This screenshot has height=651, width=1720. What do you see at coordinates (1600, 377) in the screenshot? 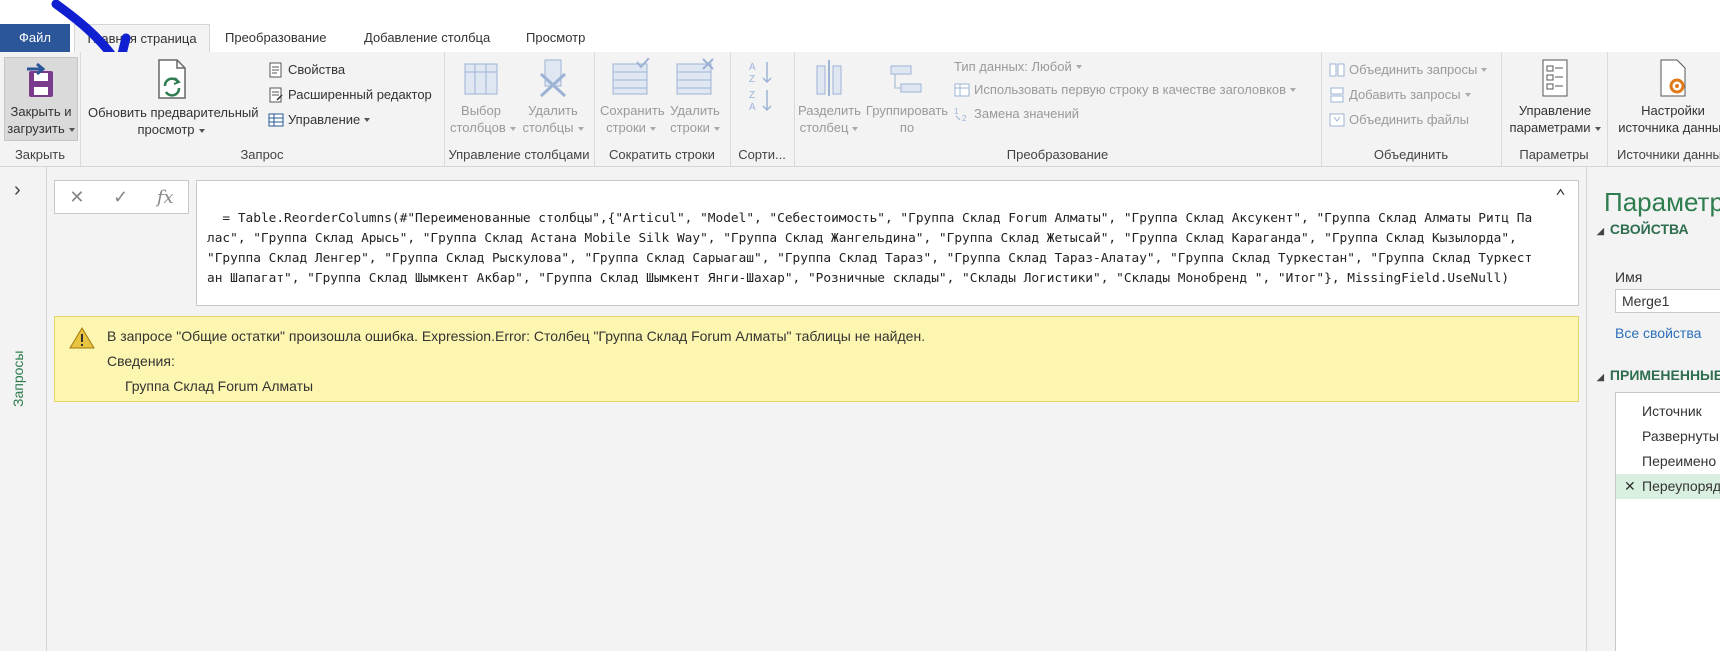
I see `collapse-triangle-icon: ◢` at bounding box center [1600, 377].